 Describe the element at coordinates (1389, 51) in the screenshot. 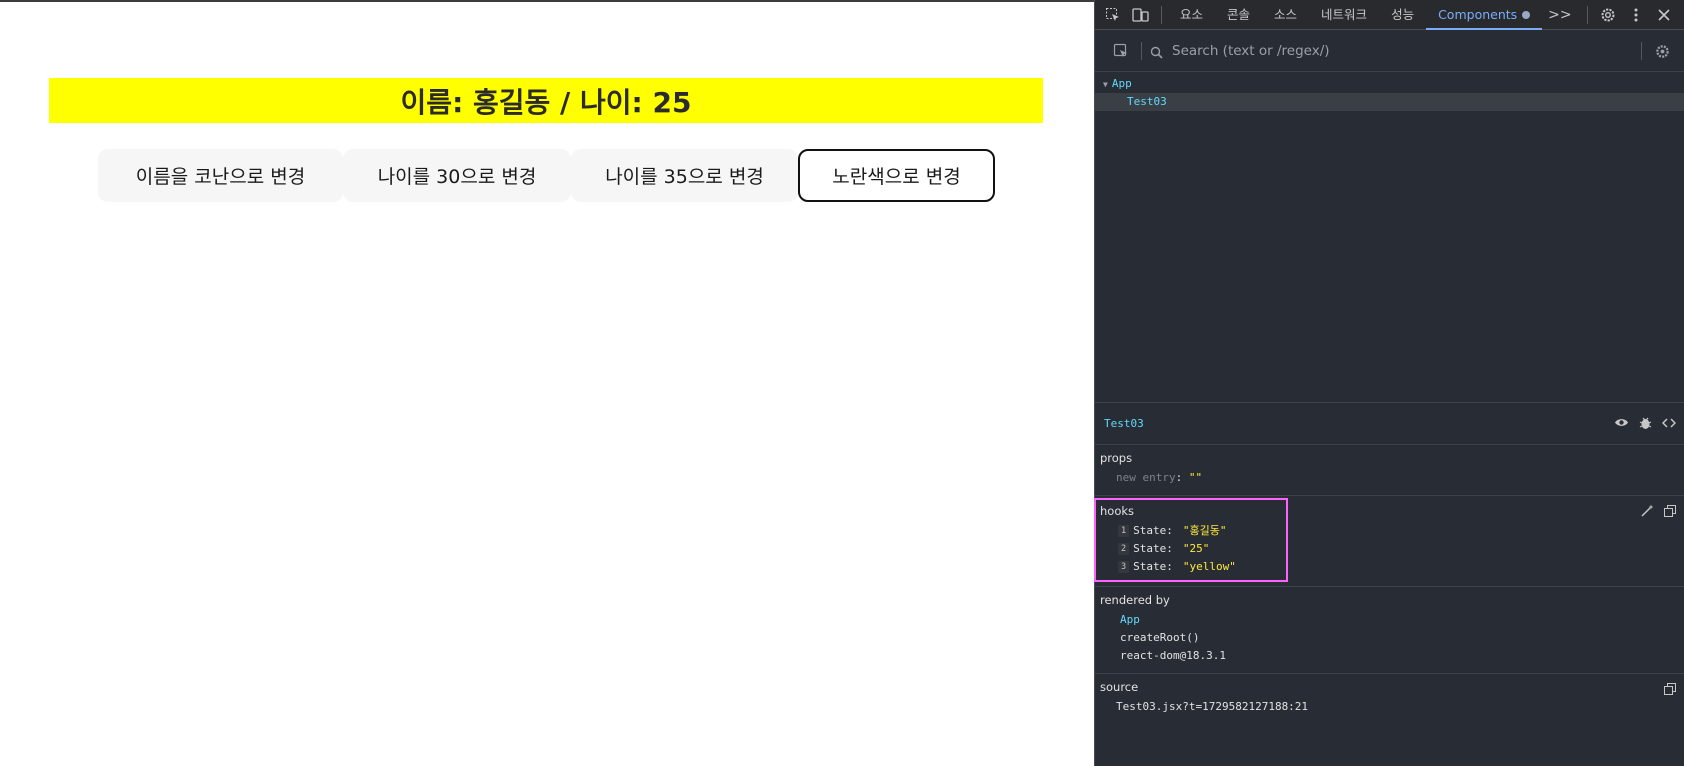

I see `components-toolbar: Search (text or /regex/)` at that location.